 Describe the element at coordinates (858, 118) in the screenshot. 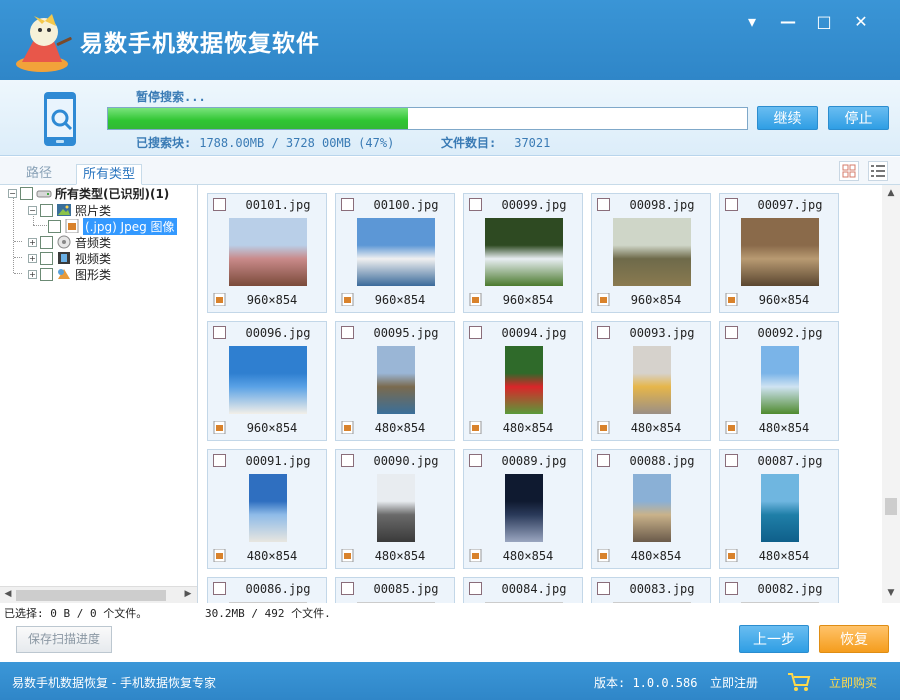

I see `stop-button: 停止` at that location.